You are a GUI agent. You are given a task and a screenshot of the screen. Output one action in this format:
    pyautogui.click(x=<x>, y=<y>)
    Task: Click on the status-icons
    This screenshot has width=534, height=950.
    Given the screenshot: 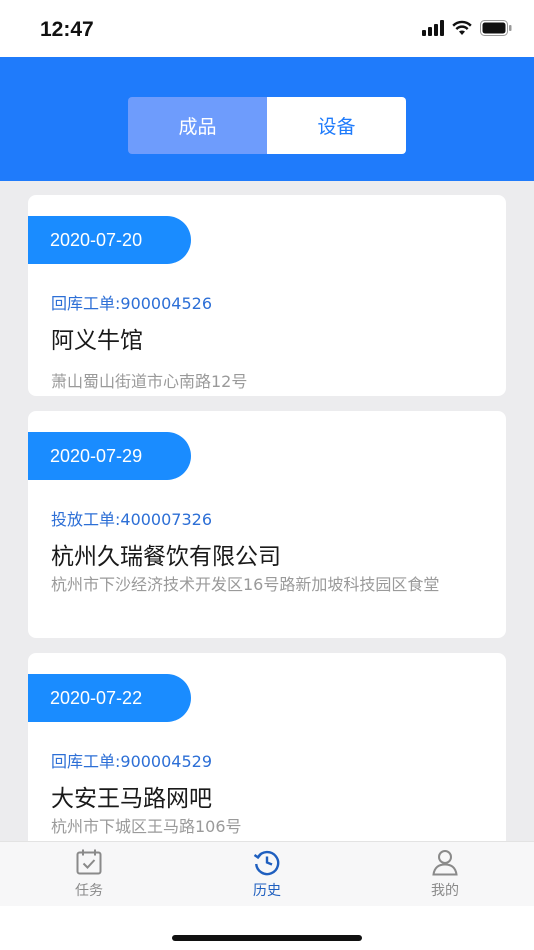 What is the action you would take?
    pyautogui.click(x=467, y=28)
    